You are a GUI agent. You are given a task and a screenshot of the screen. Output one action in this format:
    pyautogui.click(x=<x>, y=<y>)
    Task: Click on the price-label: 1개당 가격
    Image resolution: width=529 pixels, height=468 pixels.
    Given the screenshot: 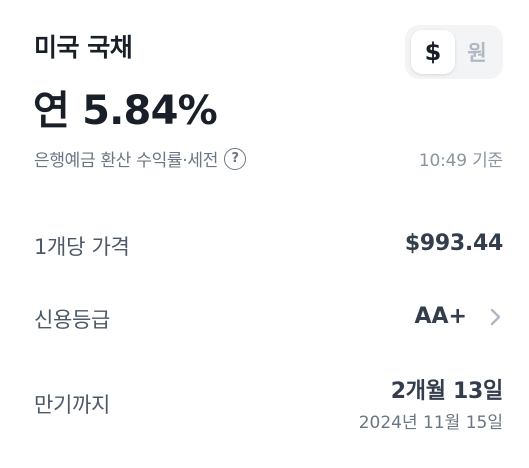 What is the action you would take?
    pyautogui.click(x=82, y=247)
    